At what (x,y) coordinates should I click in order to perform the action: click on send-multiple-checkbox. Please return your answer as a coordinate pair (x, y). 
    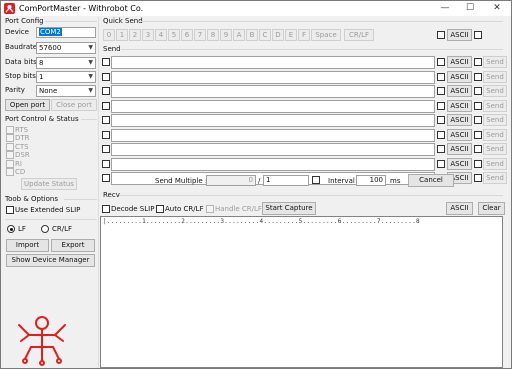
    Looking at the image, I should click on (316, 180).